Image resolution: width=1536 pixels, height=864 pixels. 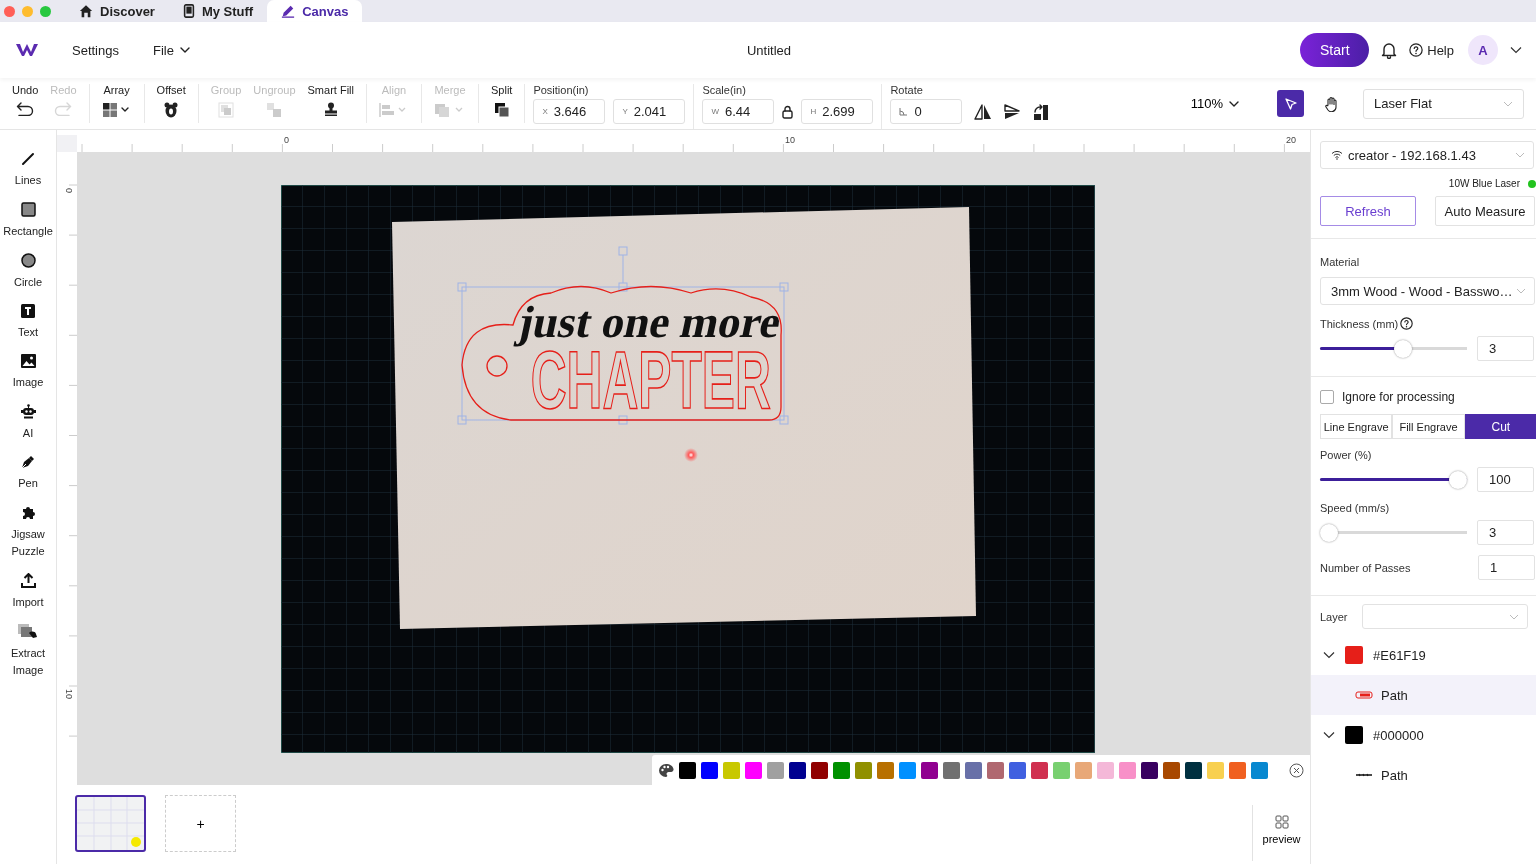 I want to click on toolbar-button: Smart Fill, so click(x=330, y=103).